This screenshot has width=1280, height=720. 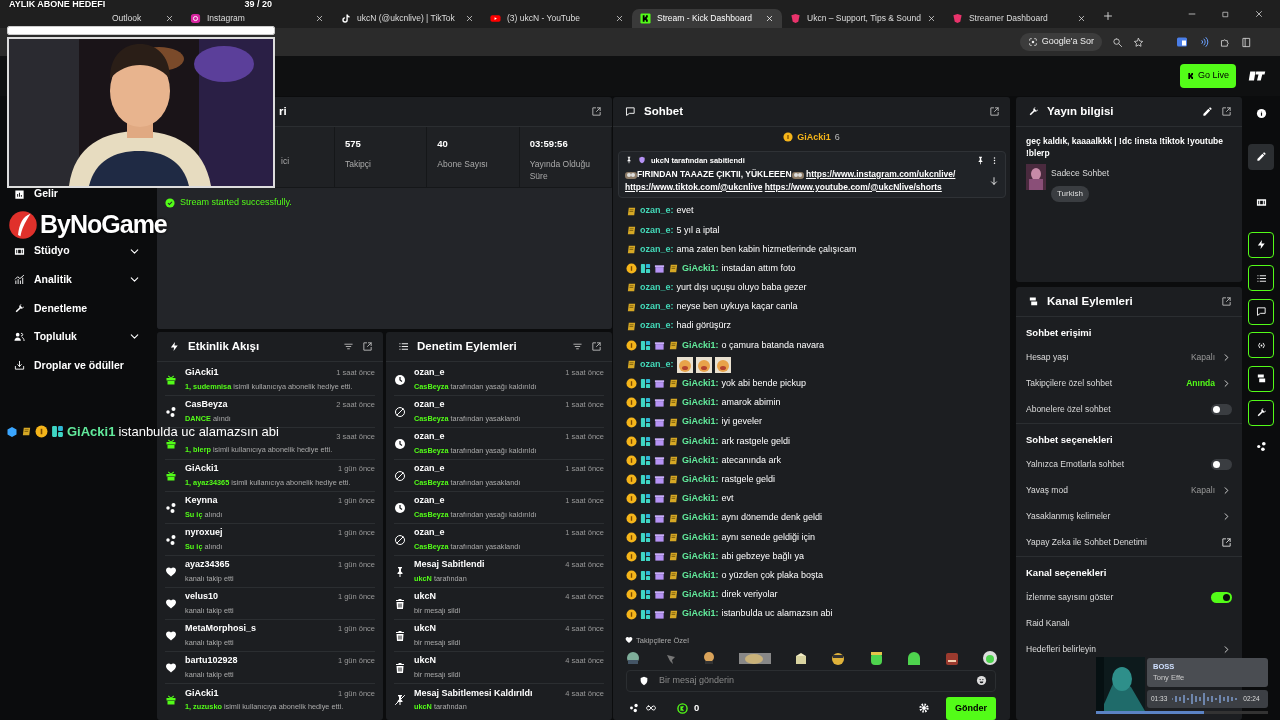 What do you see at coordinates (644, 680) in the screenshot?
I see `shield-icon` at bounding box center [644, 680].